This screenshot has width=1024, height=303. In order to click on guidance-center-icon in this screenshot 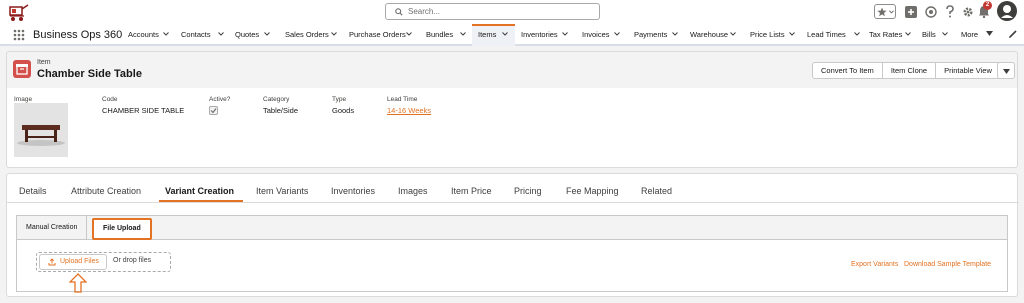, I will do `click(931, 12)`.